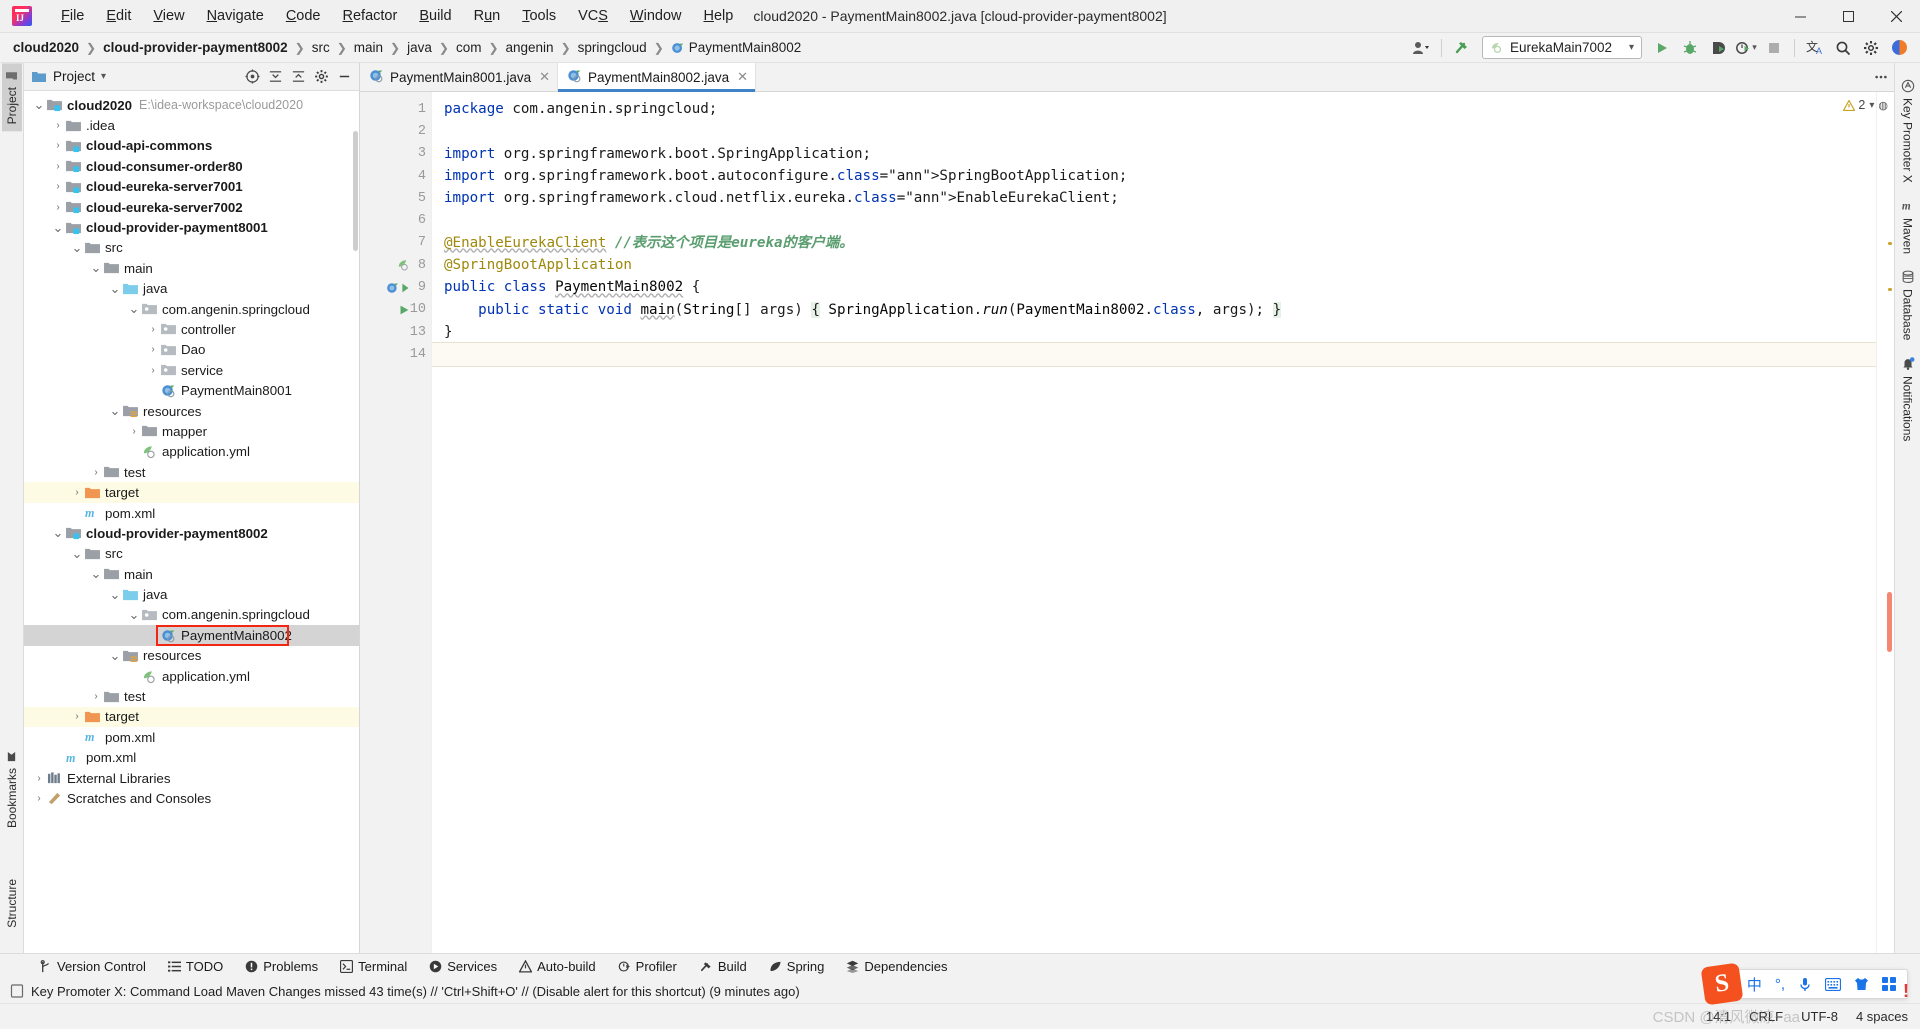  I want to click on tool-window-terminal: Terminal, so click(373, 966).